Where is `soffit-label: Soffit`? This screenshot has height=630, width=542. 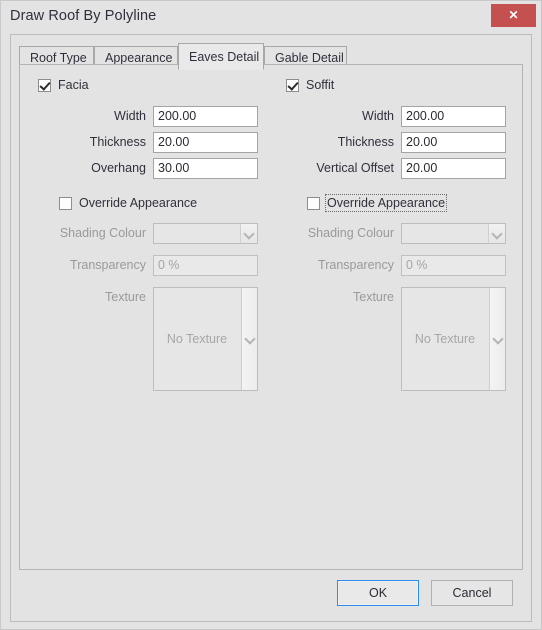
soffit-label: Soffit is located at coordinates (320, 85).